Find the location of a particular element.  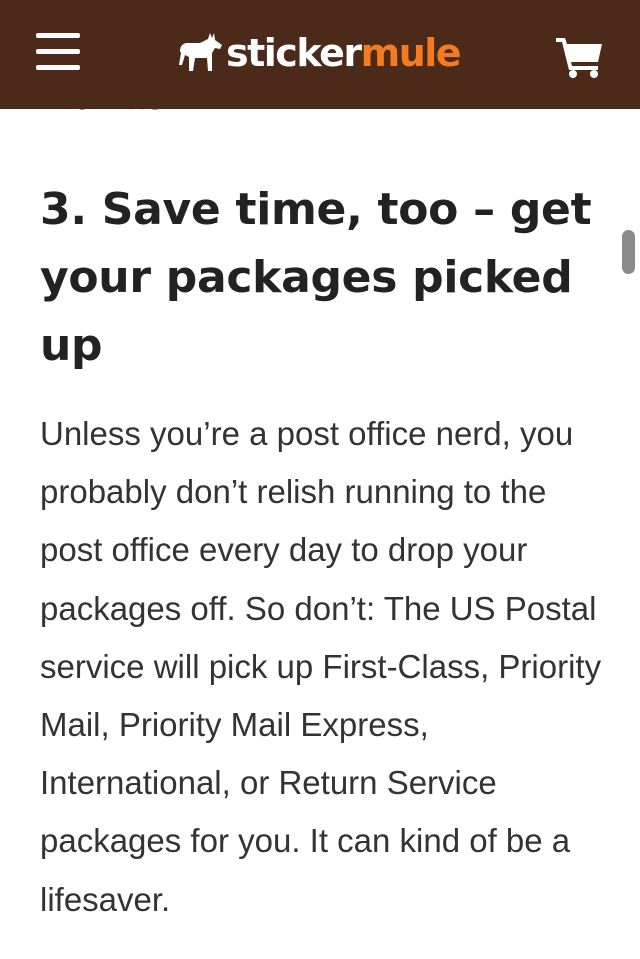

hamburger-menu-button is located at coordinates (59, 53).